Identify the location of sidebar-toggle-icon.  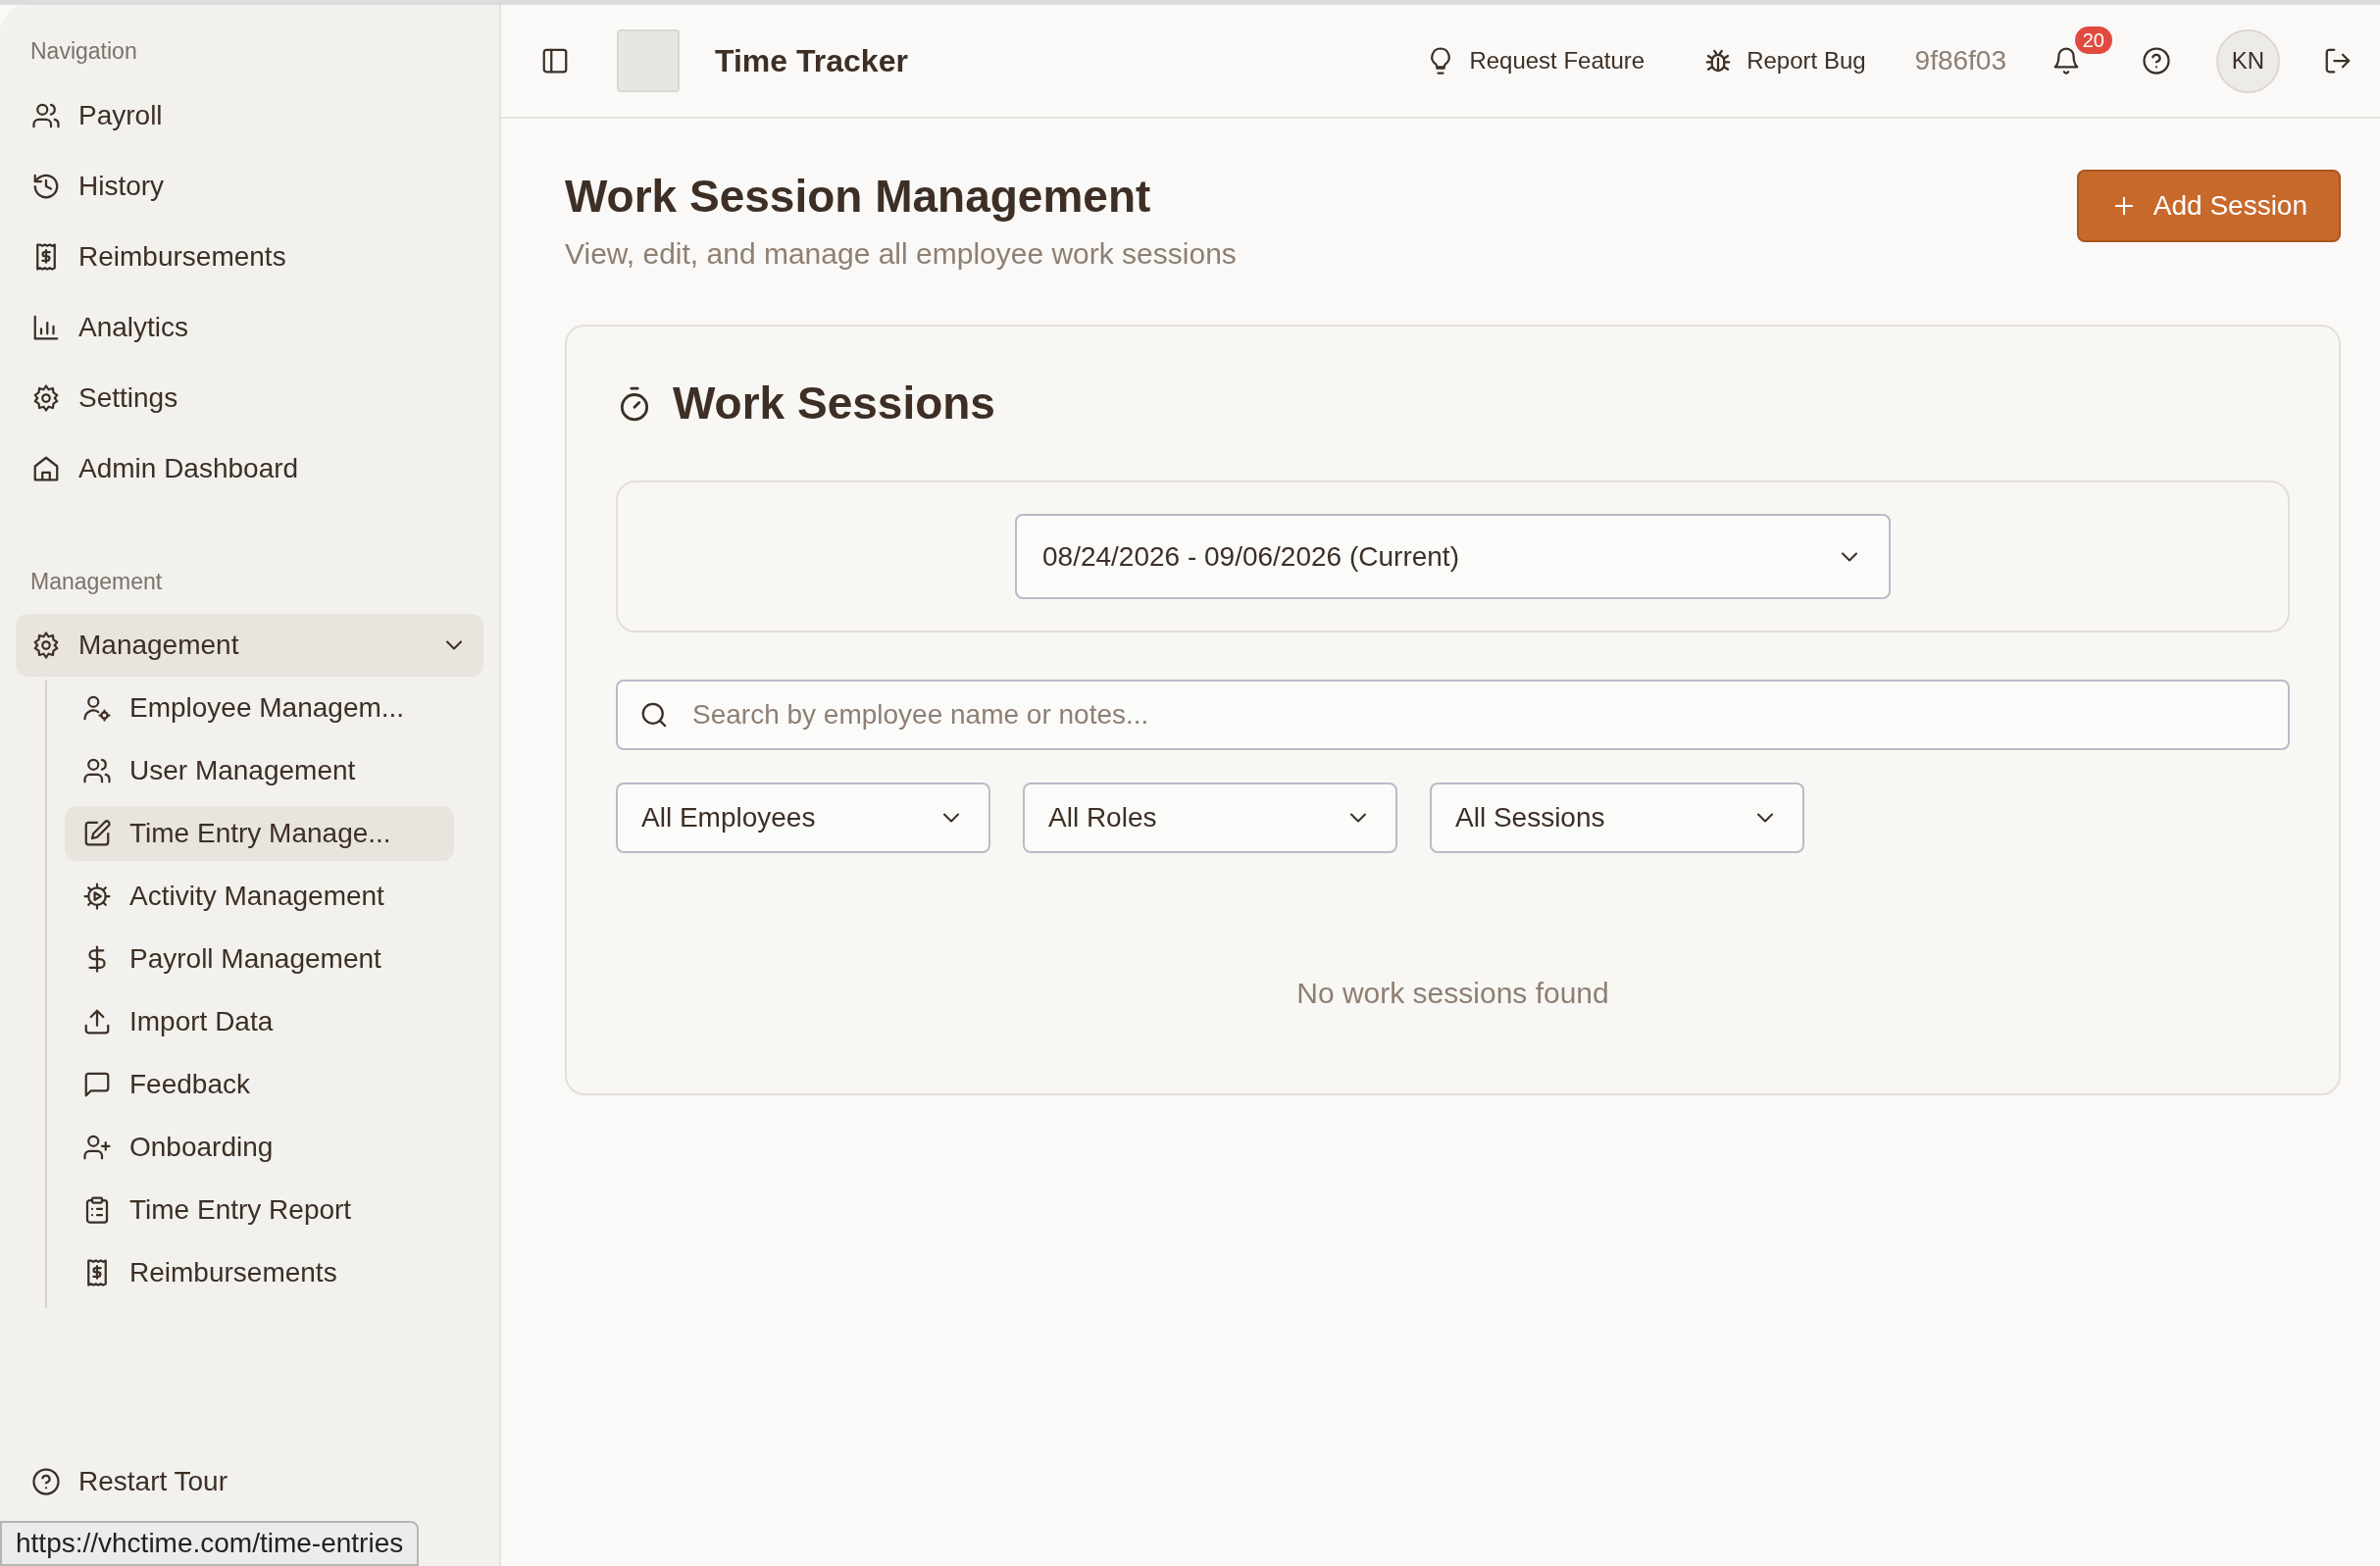
(555, 61).